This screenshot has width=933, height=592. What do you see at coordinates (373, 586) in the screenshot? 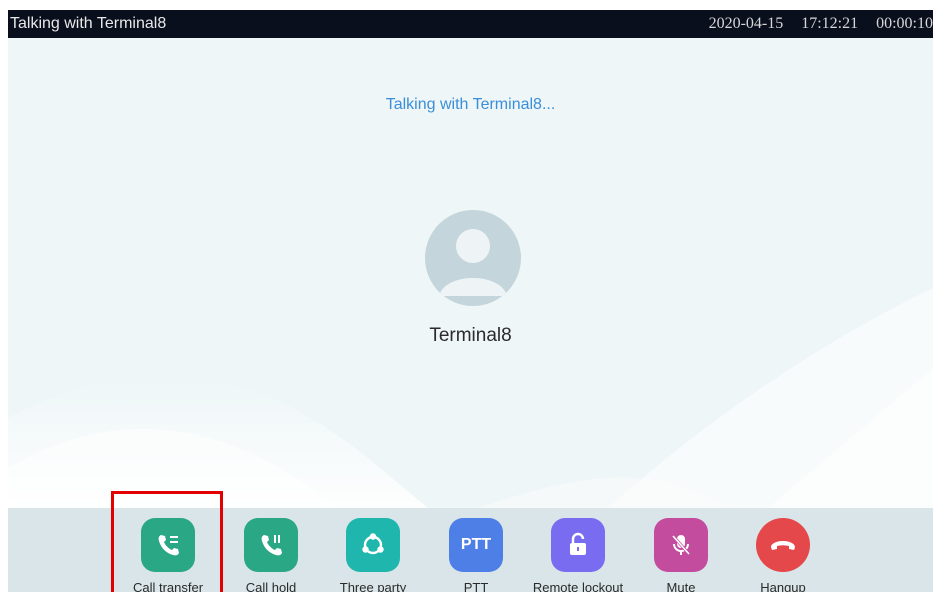
I see `three-party-label: Three party` at bounding box center [373, 586].